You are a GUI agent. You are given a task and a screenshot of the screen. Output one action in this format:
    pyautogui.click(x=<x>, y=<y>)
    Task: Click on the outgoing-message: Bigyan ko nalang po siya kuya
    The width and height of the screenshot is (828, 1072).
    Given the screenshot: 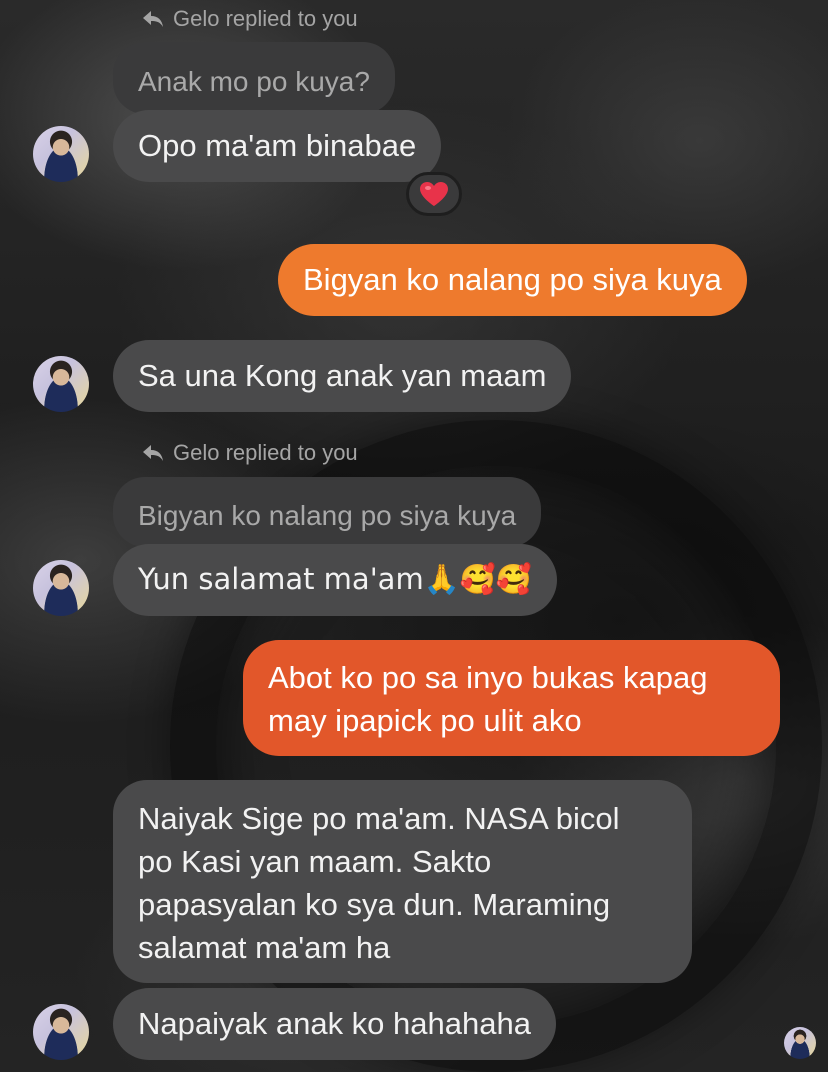 What is the action you would take?
    pyautogui.click(x=512, y=280)
    